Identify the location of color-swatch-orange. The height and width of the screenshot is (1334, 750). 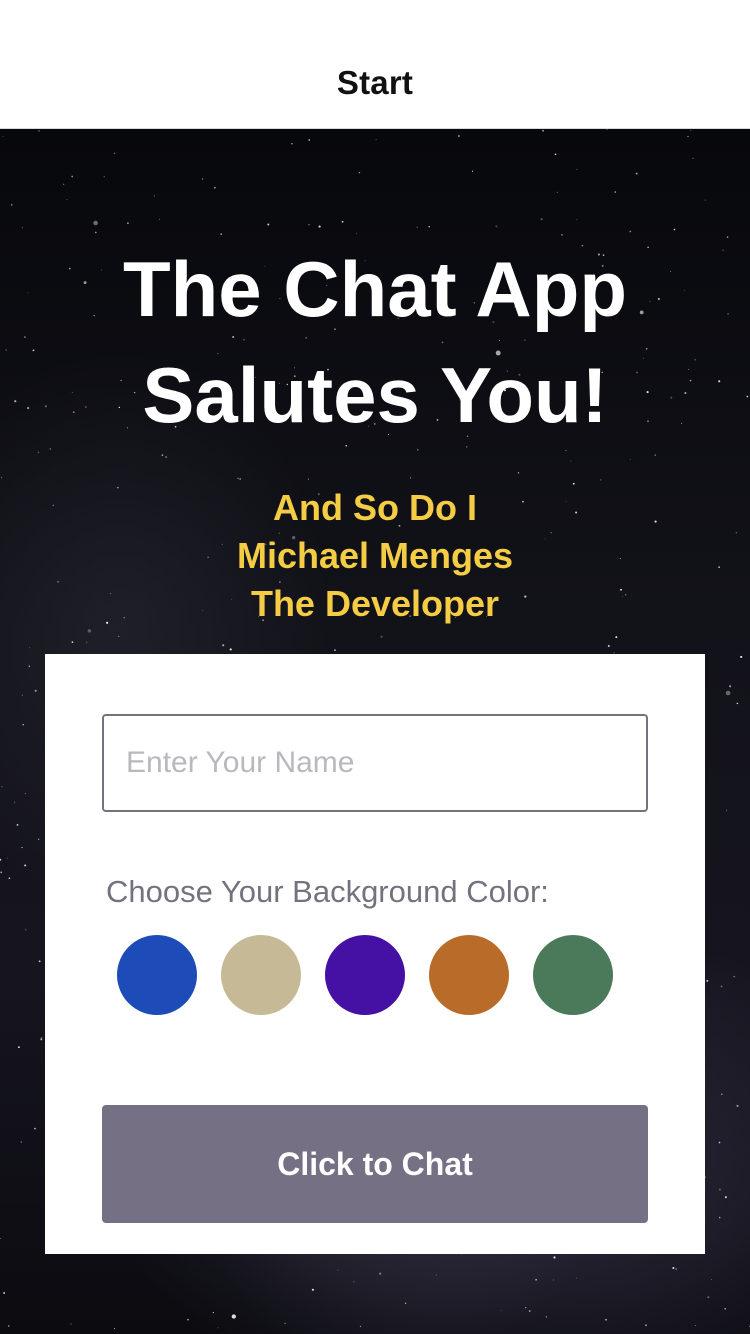
(469, 975).